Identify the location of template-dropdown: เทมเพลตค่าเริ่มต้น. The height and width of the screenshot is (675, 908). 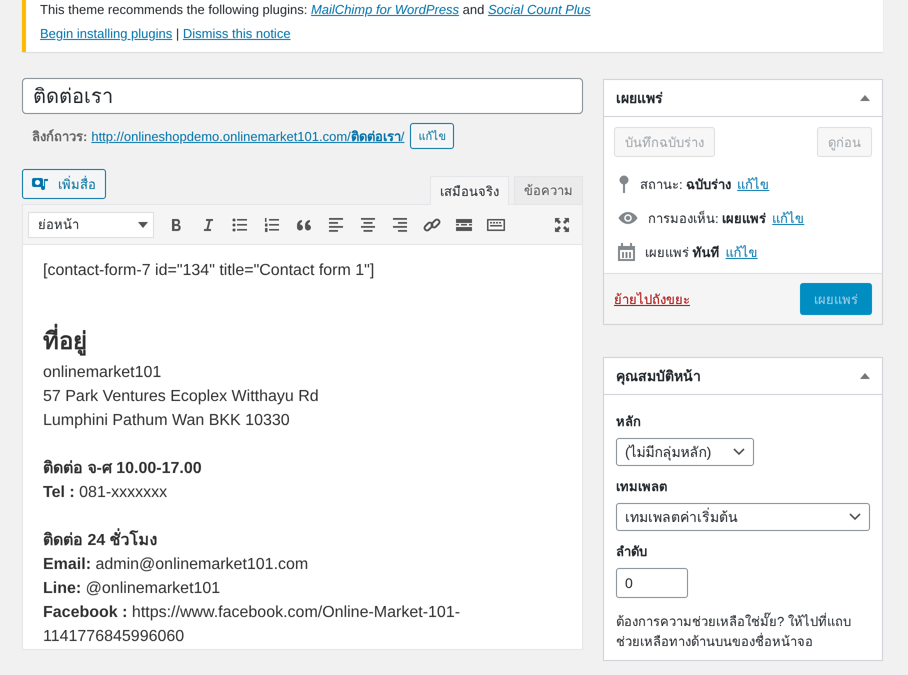
(743, 517).